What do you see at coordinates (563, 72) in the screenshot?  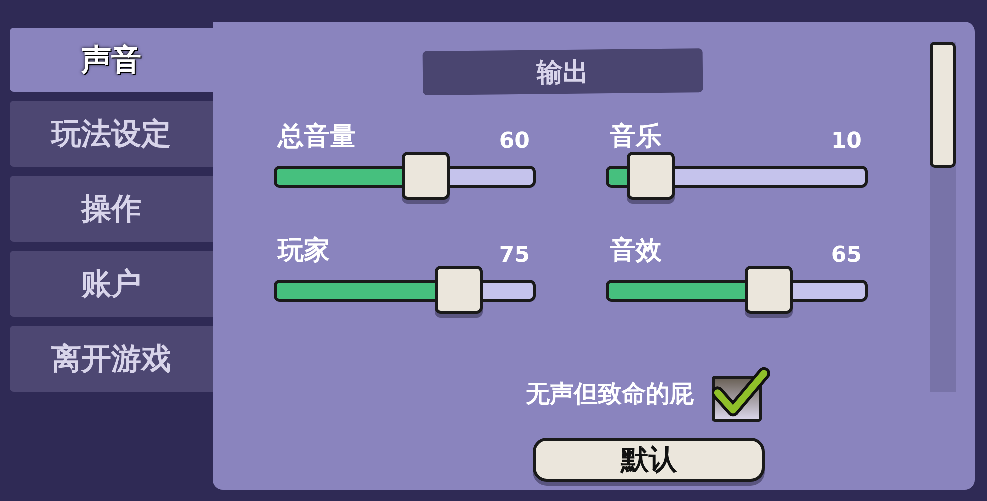 I see `section-header: 输出` at bounding box center [563, 72].